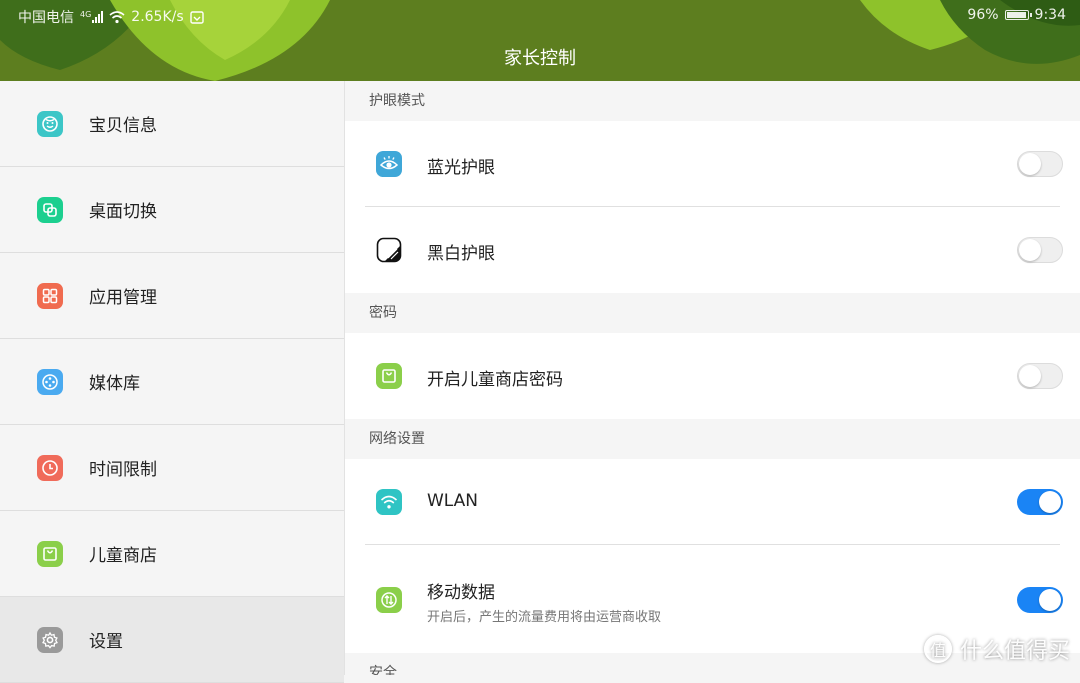 The height and width of the screenshot is (683, 1080). Describe the element at coordinates (397, 439) in the screenshot. I see `section-header-network: 网络设置` at that location.